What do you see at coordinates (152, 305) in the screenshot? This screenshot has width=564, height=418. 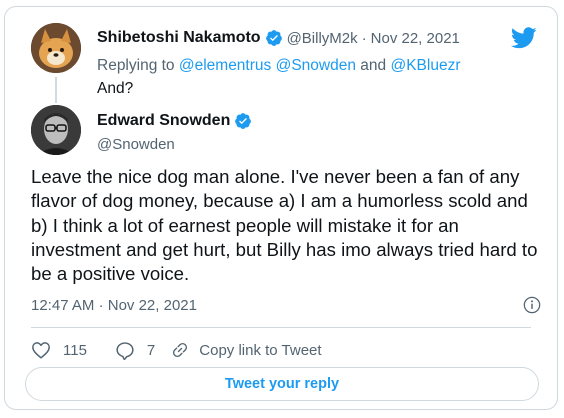 I see `tweet-date: Nov 22, 2021` at bounding box center [152, 305].